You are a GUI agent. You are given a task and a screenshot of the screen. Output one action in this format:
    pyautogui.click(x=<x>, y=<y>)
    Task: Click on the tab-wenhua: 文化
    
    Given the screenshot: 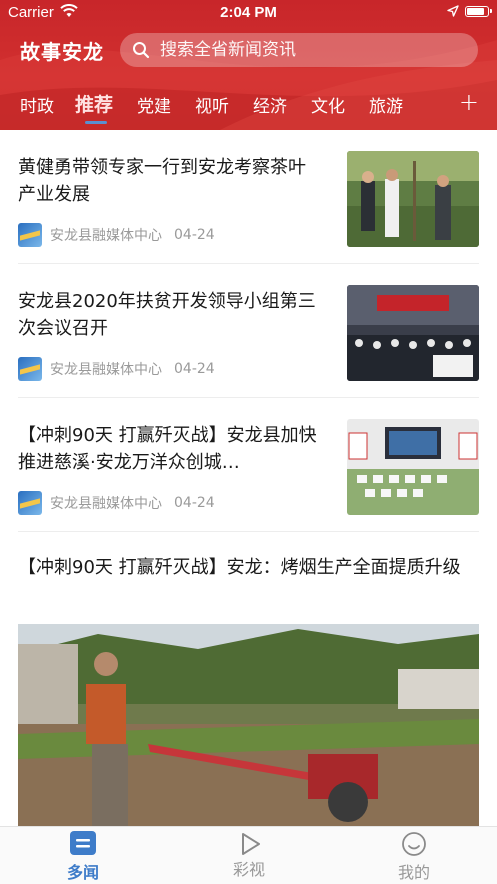 What is the action you would take?
    pyautogui.click(x=328, y=104)
    